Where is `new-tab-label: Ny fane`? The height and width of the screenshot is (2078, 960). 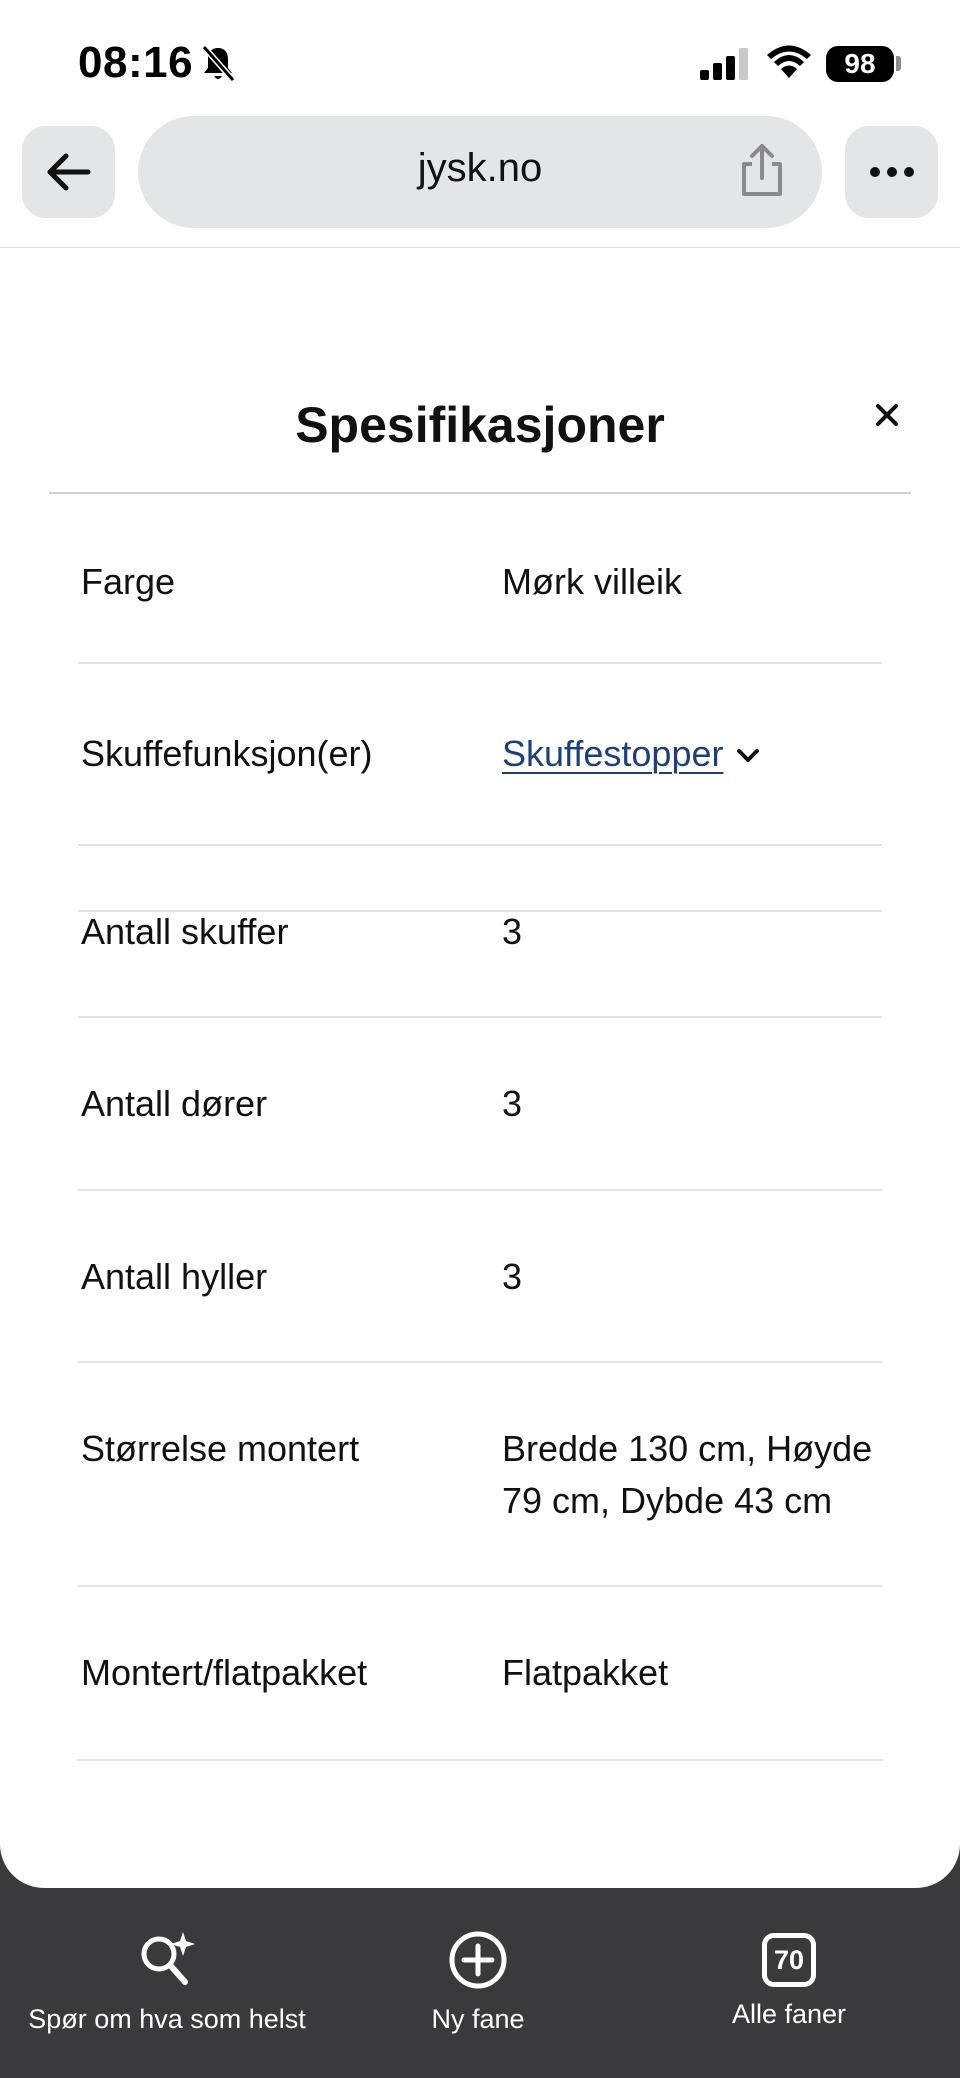 new-tab-label: Ny fane is located at coordinates (478, 2019).